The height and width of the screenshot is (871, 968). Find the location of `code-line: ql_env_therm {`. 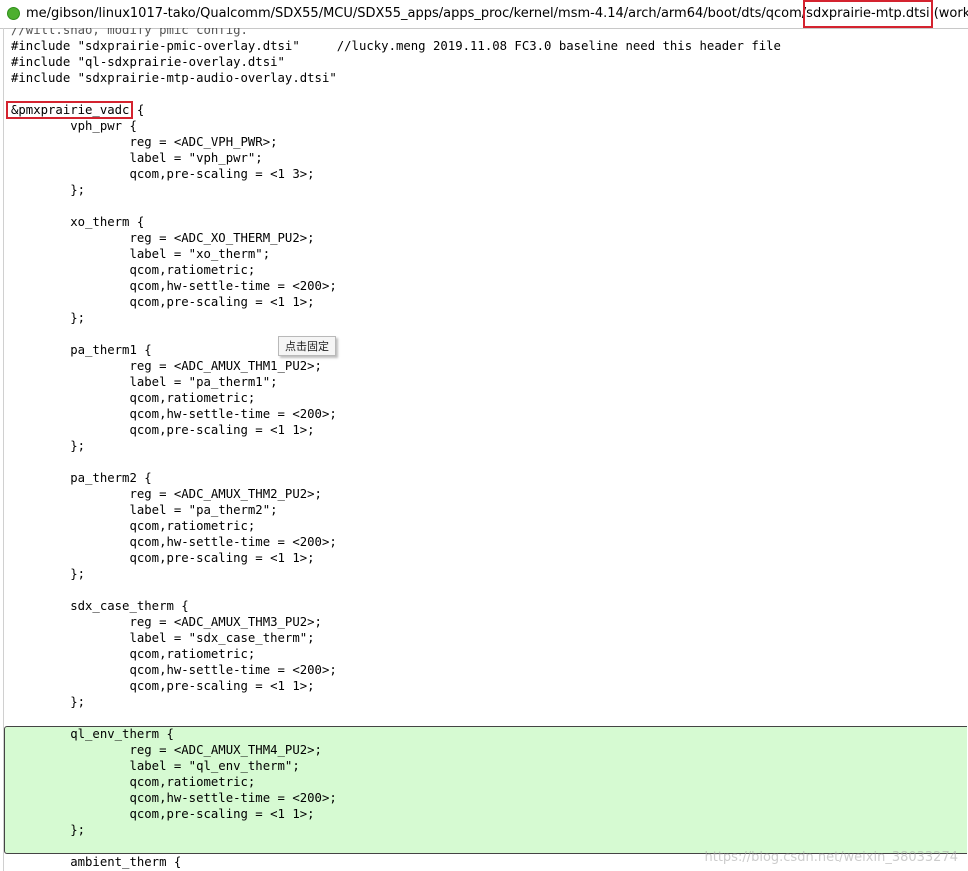

code-line: ql_env_therm { is located at coordinates (92, 734).